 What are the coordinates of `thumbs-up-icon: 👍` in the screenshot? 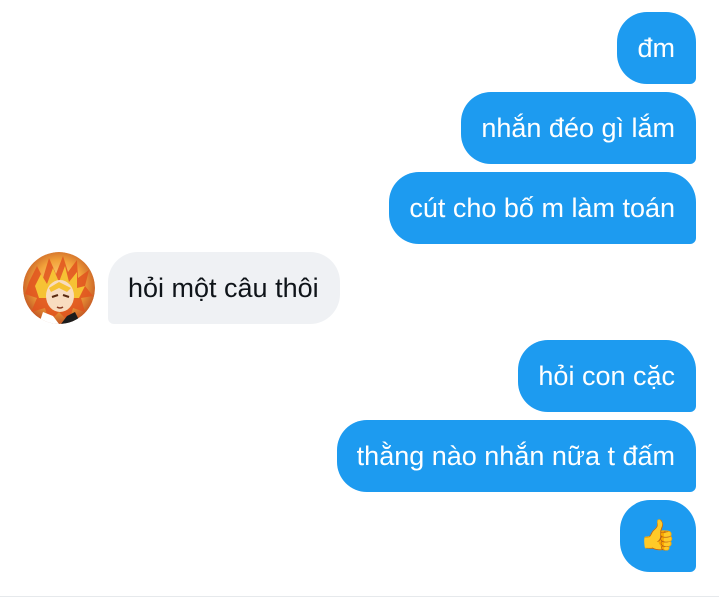 It's located at (658, 535).